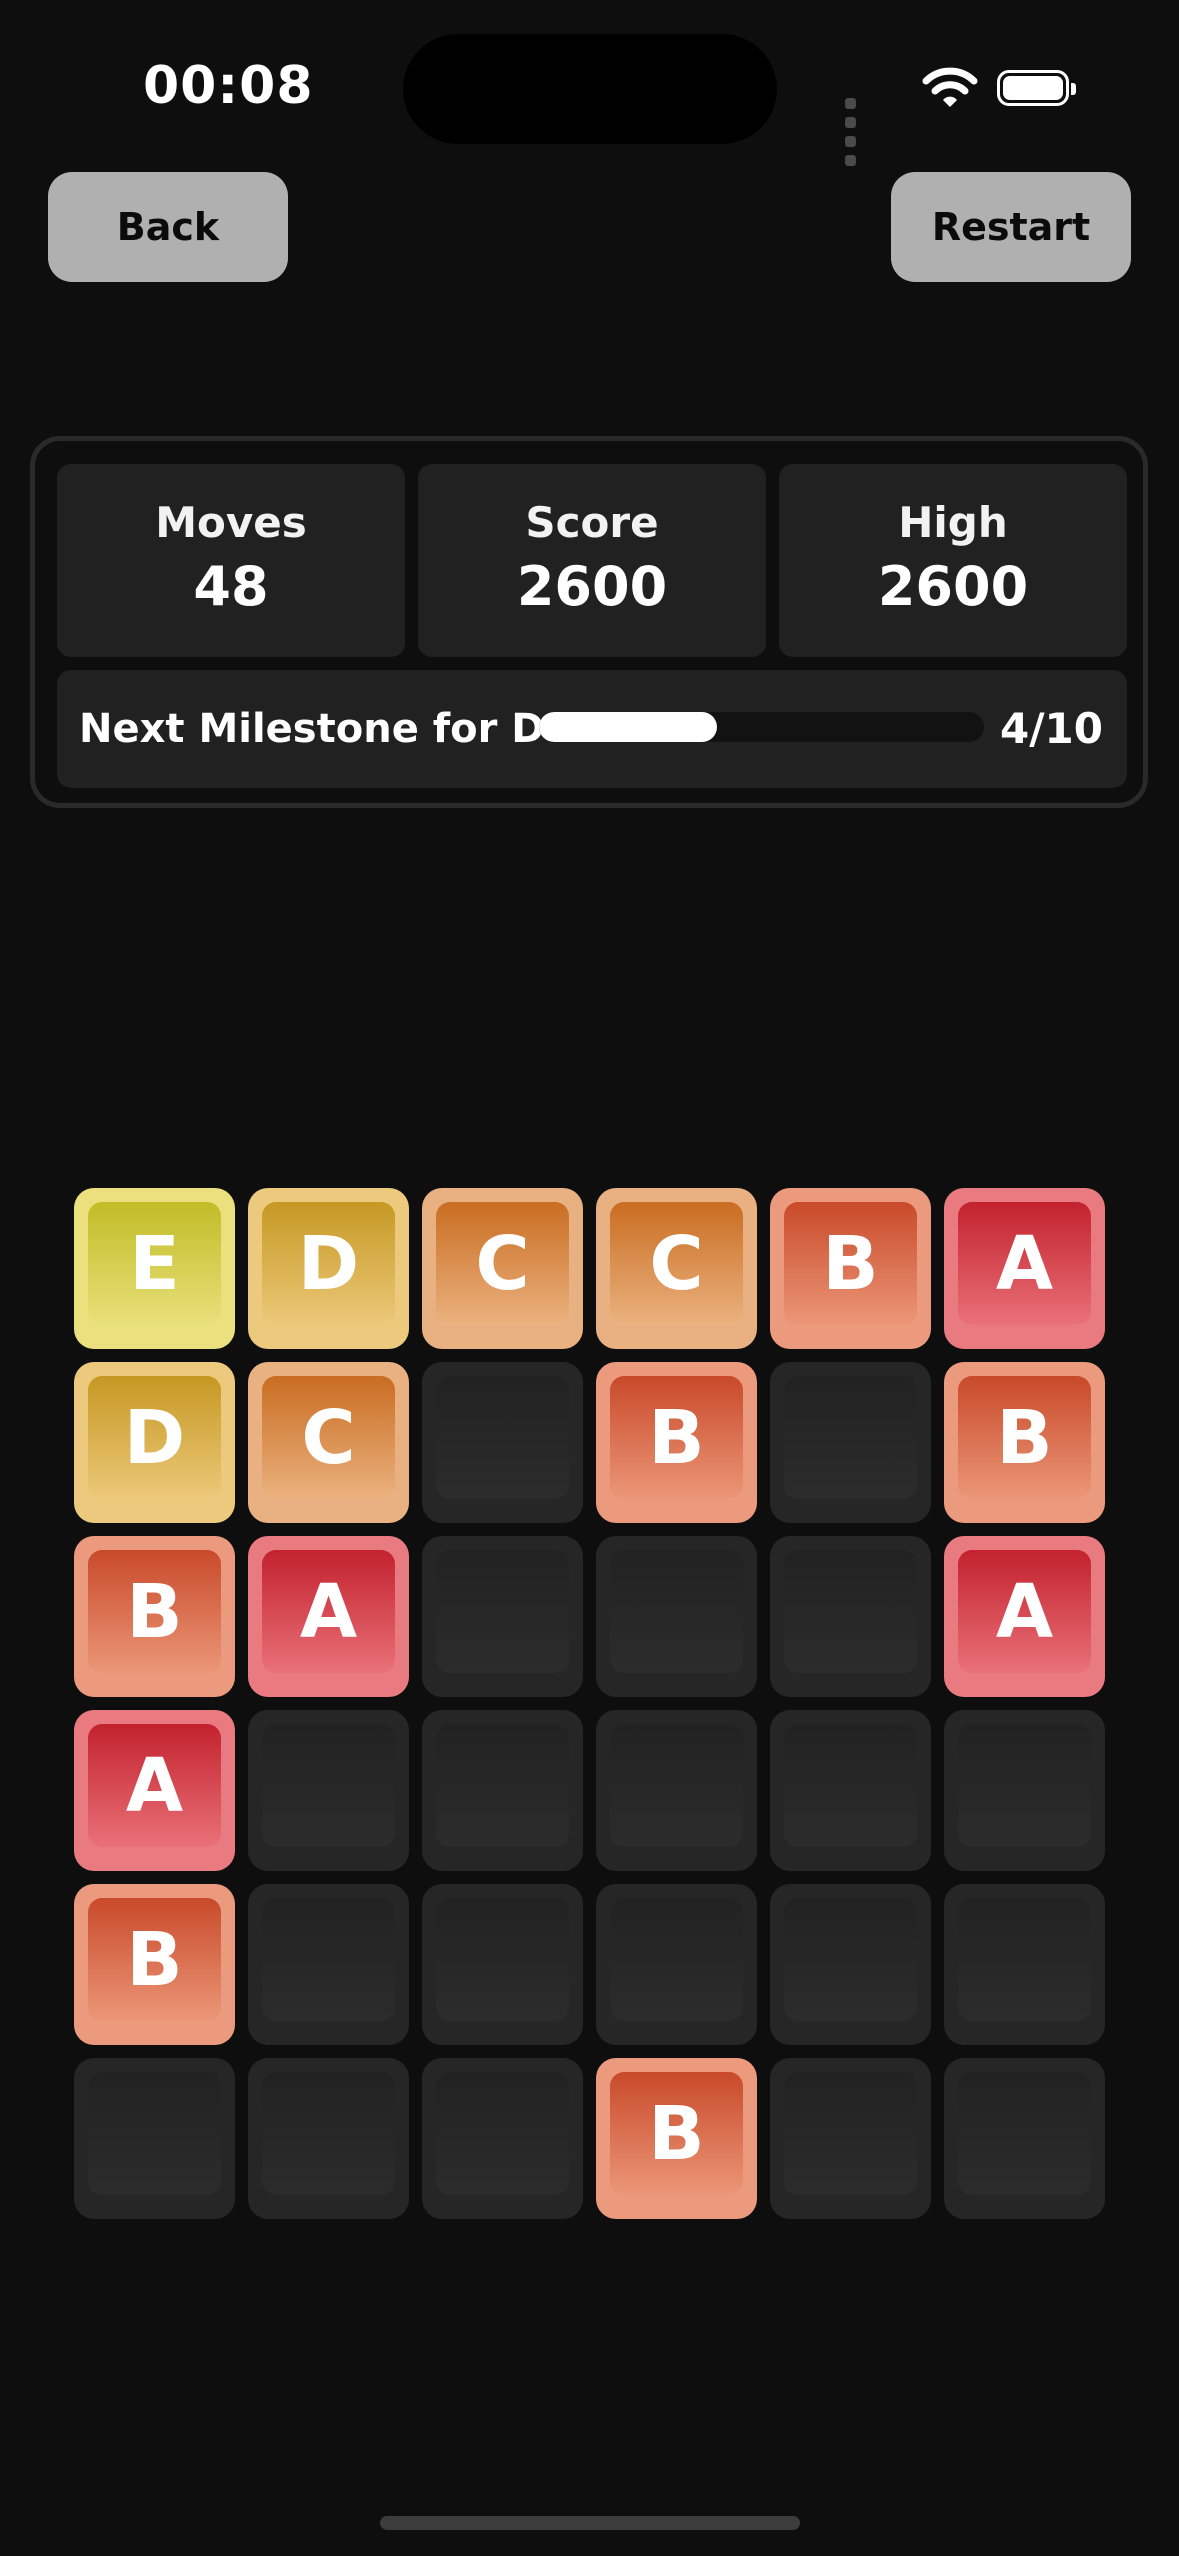  Describe the element at coordinates (231, 522) in the screenshot. I see `moves-label: Moves` at that location.